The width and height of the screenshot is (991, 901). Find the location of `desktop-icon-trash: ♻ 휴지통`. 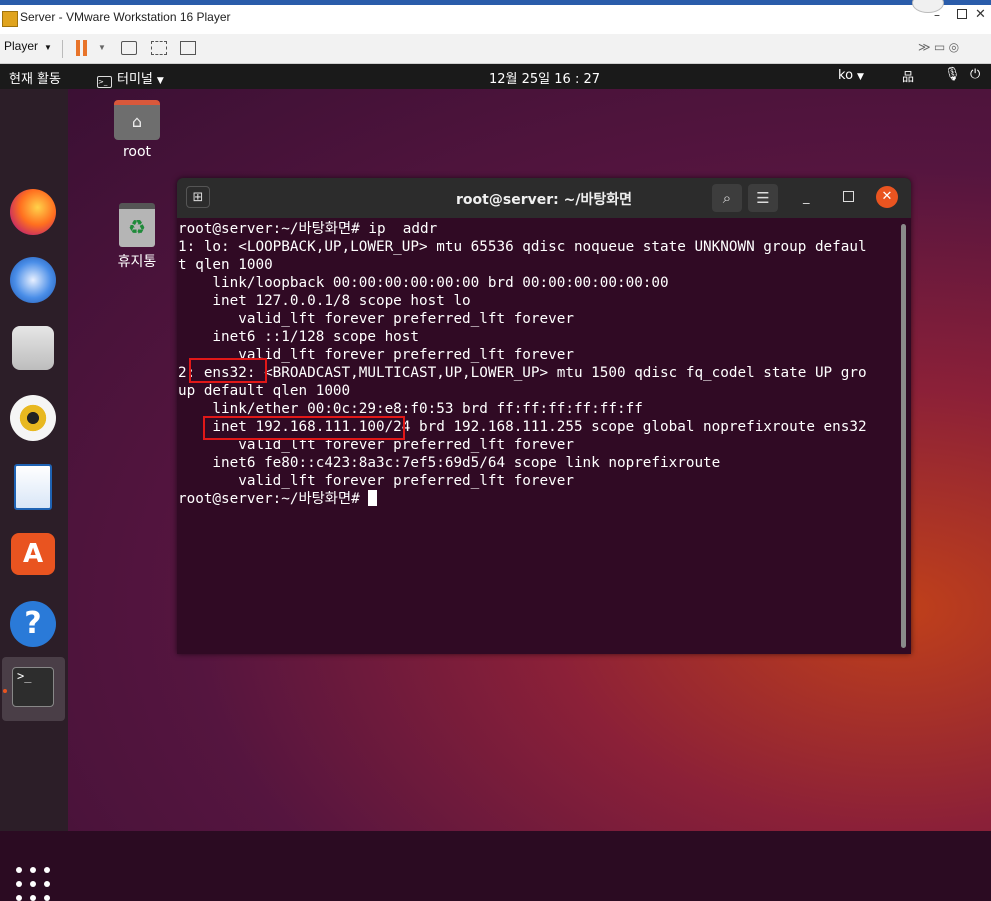

desktop-icon-trash: ♻ 휴지통 is located at coordinates (137, 237).